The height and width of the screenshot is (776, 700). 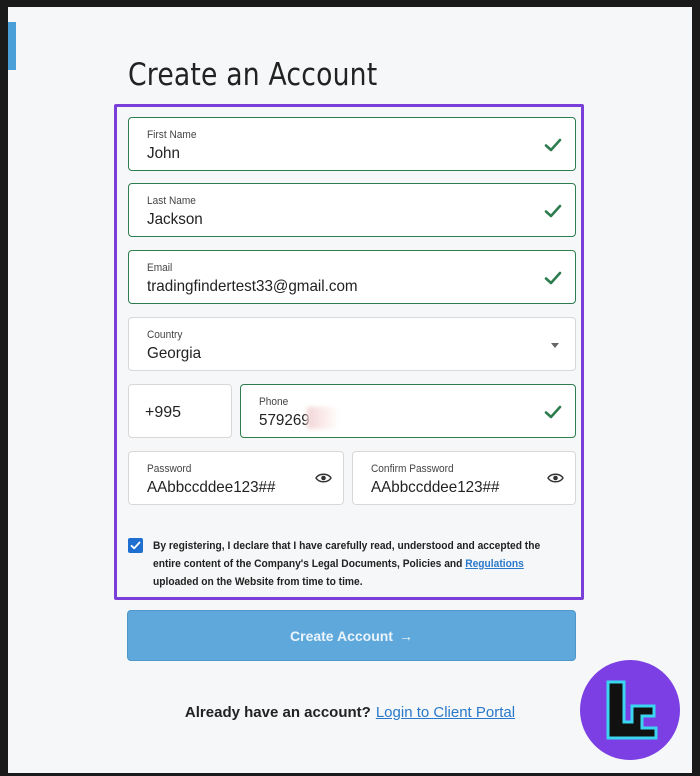 I want to click on create-account-label: Create Account, so click(x=341, y=635).